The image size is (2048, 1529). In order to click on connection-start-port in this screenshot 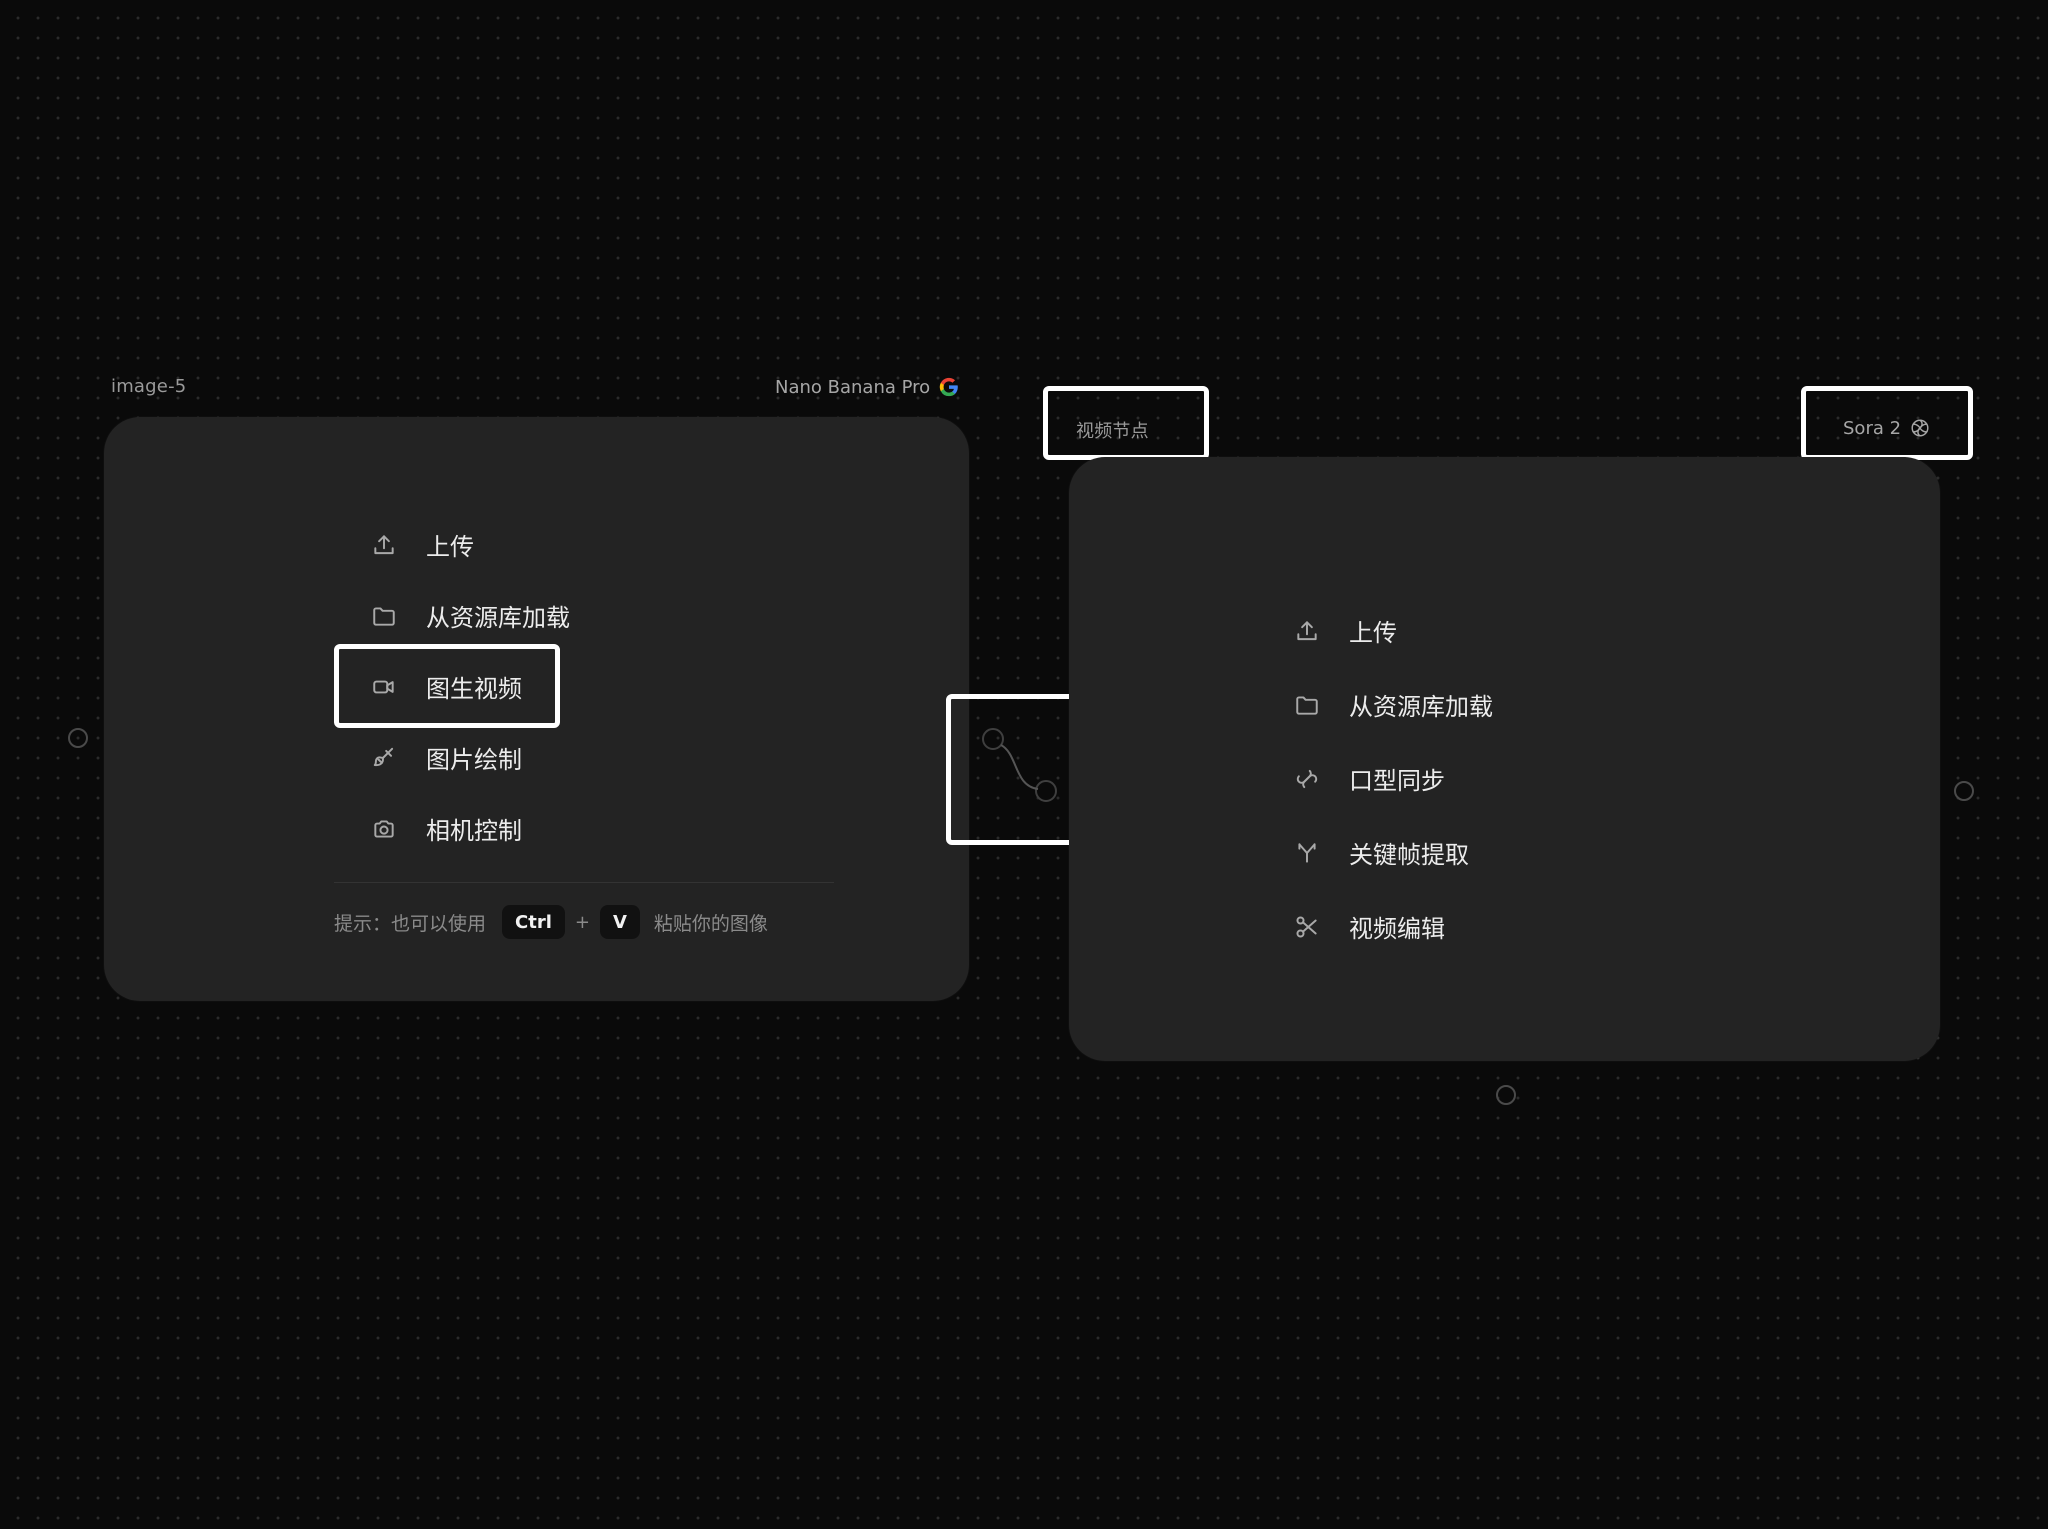, I will do `click(993, 739)`.